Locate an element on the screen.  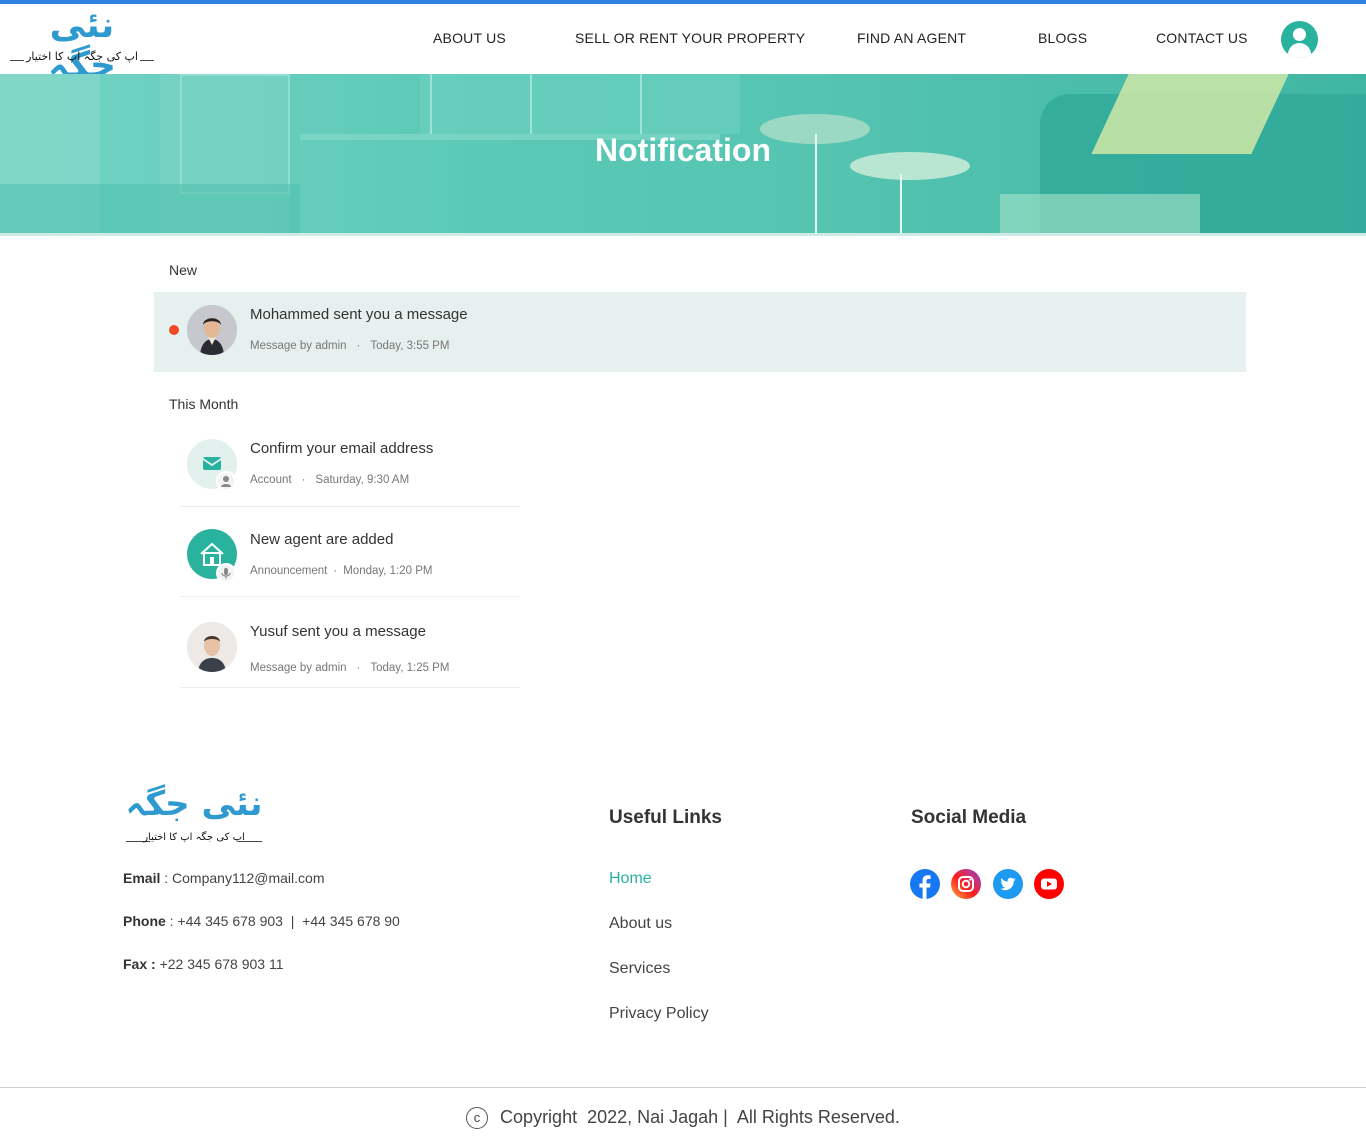
avatar-mohammed is located at coordinates (212, 330).